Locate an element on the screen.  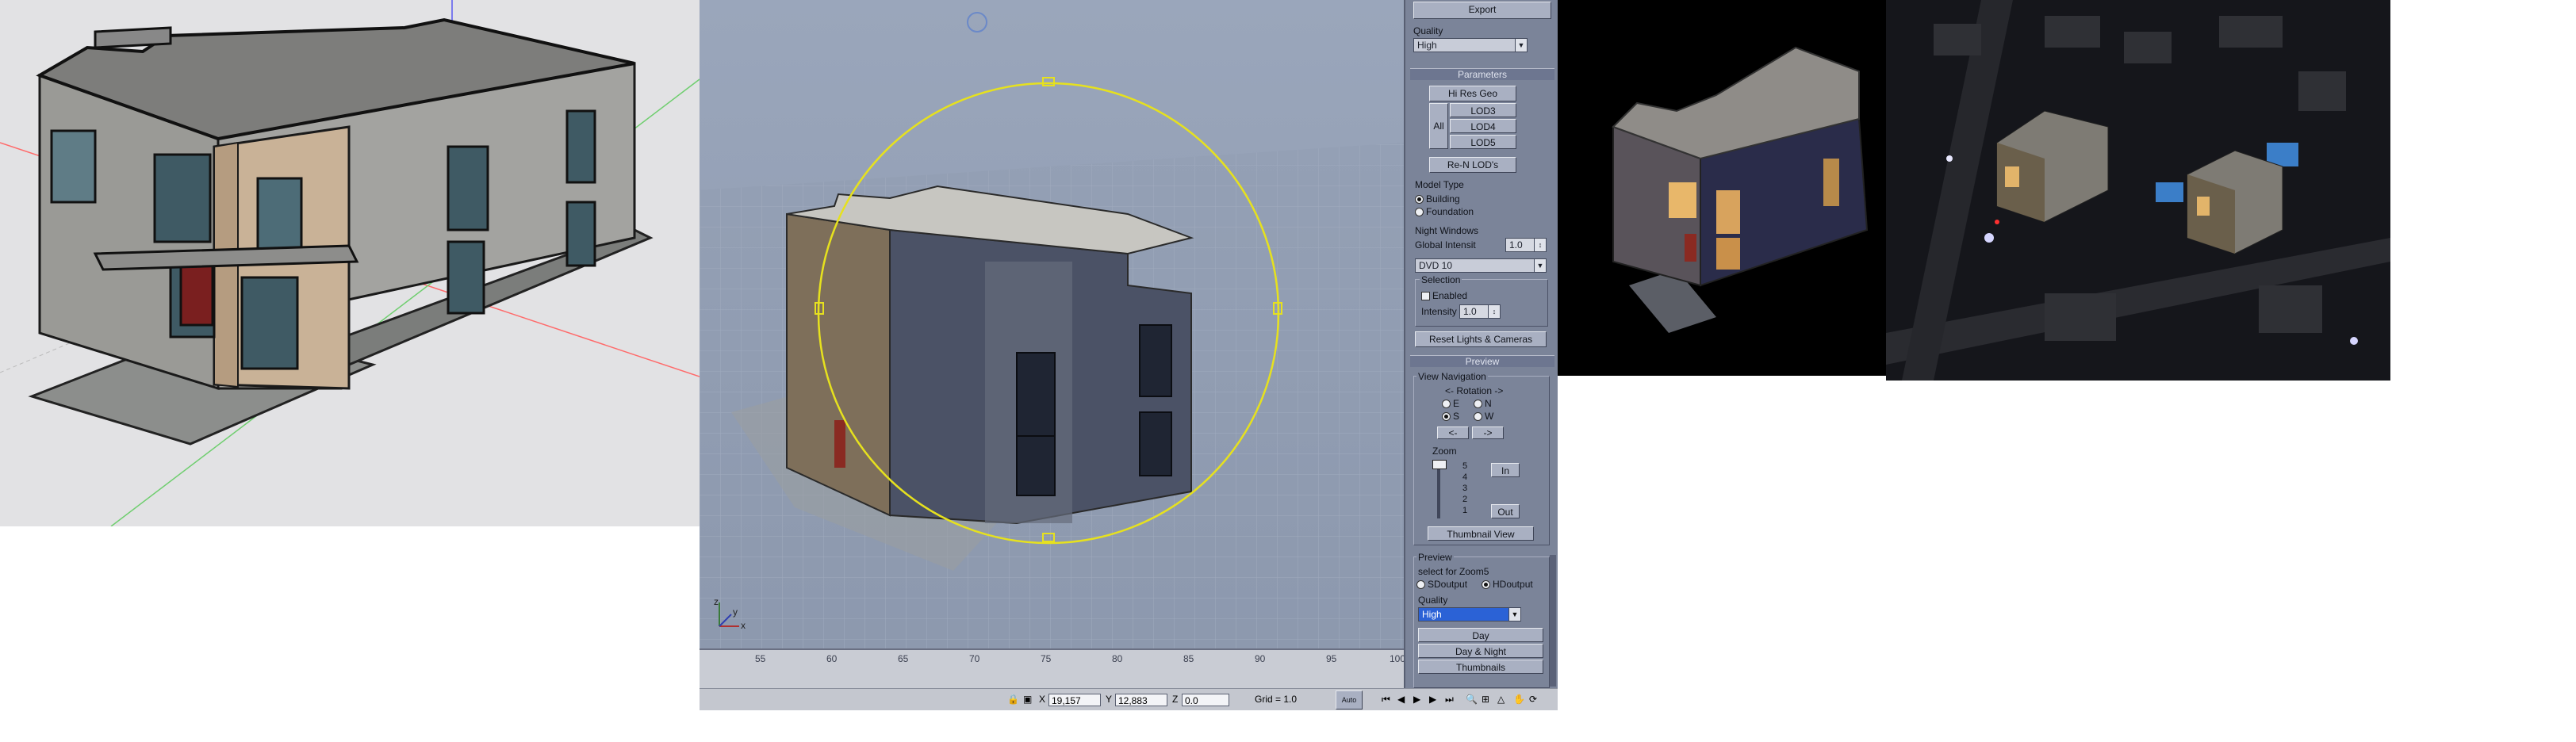
selection-group is located at coordinates (1481, 303).